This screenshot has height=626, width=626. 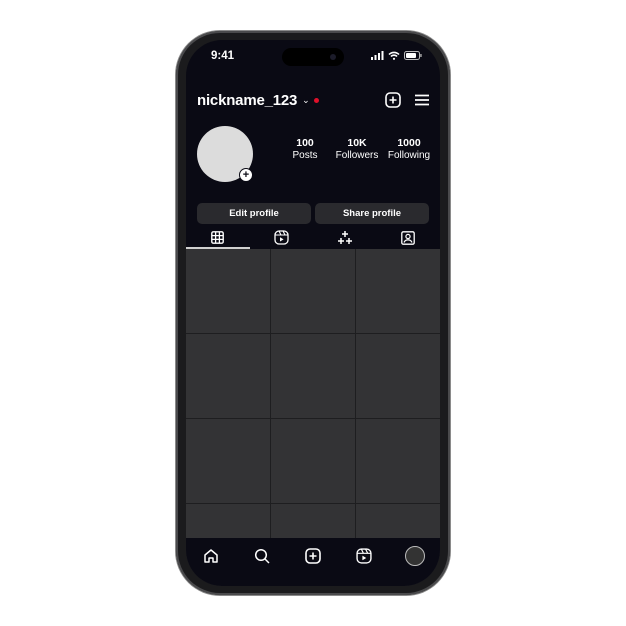 What do you see at coordinates (422, 100) in the screenshot?
I see `menu-icon` at bounding box center [422, 100].